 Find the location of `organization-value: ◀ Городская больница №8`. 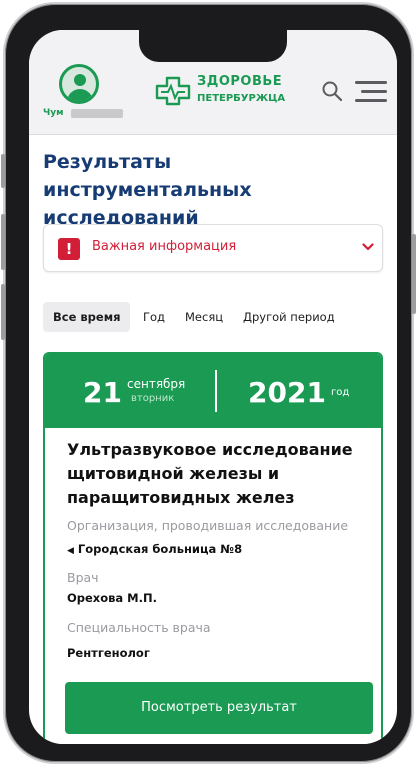

organization-value: ◀ Городская больница №8 is located at coordinates (154, 549).